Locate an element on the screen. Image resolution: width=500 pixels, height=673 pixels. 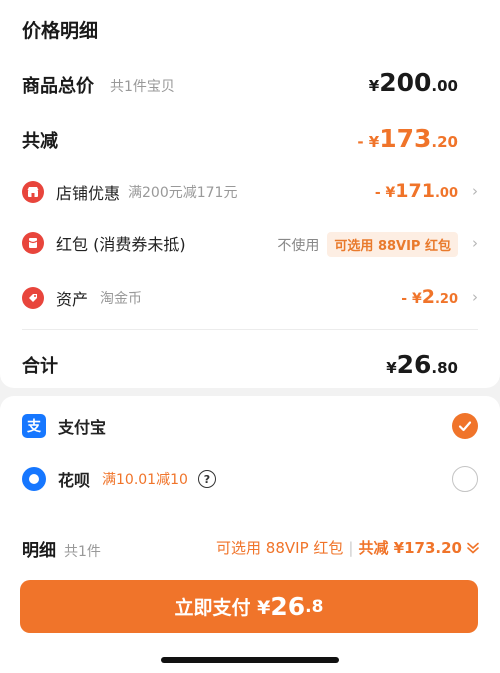
summary-count: 共1件 is located at coordinates (82, 552).